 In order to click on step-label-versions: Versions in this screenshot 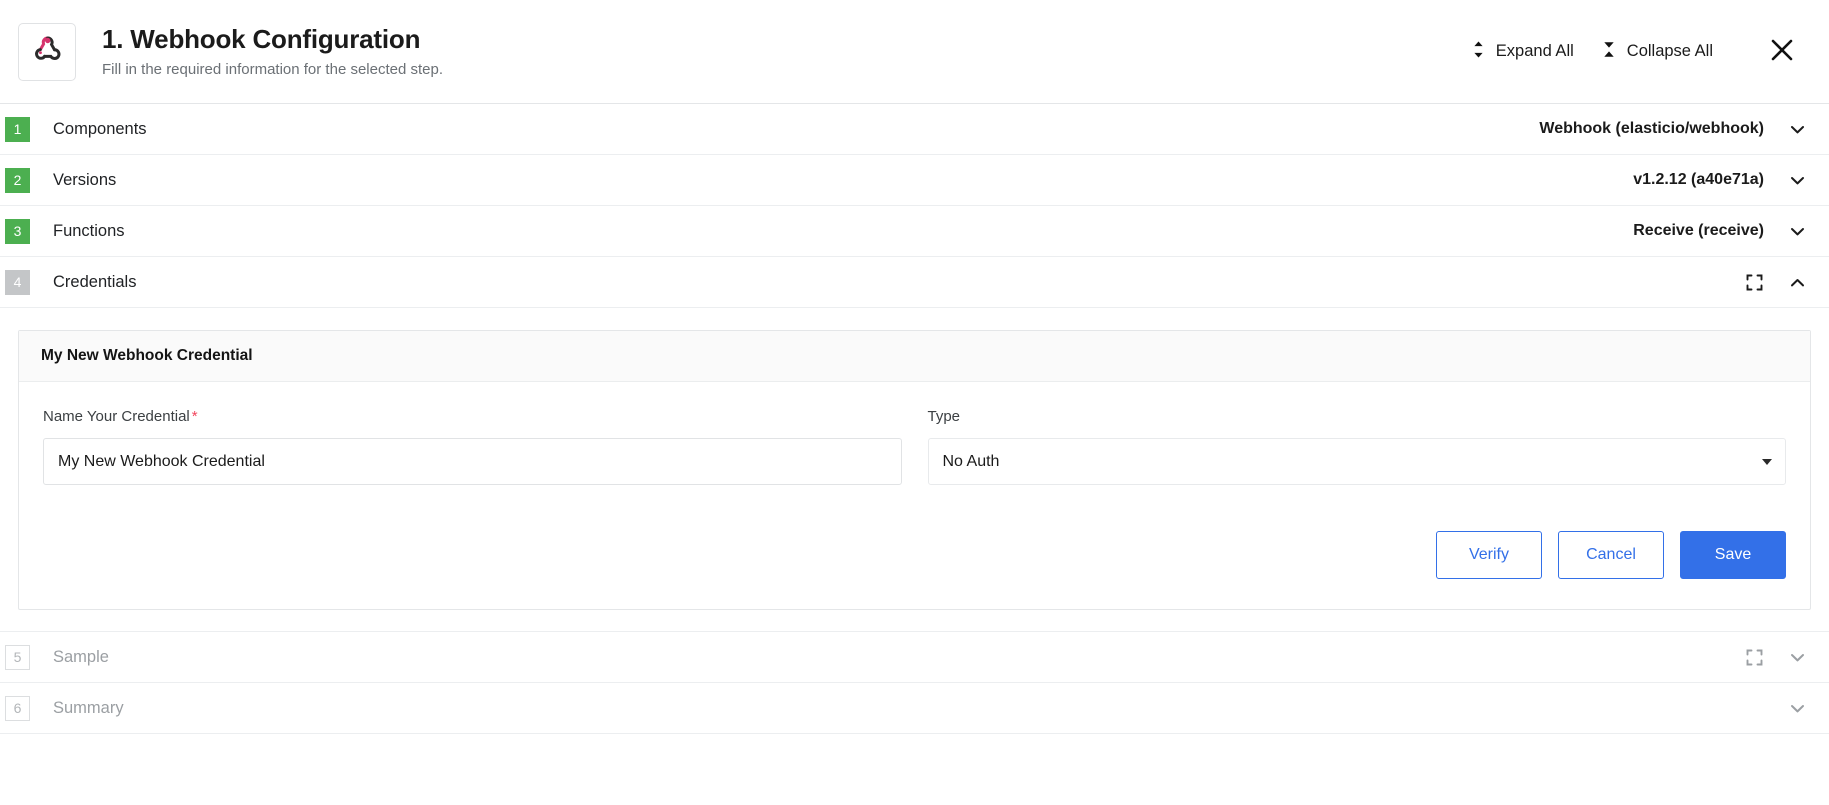, I will do `click(85, 179)`.